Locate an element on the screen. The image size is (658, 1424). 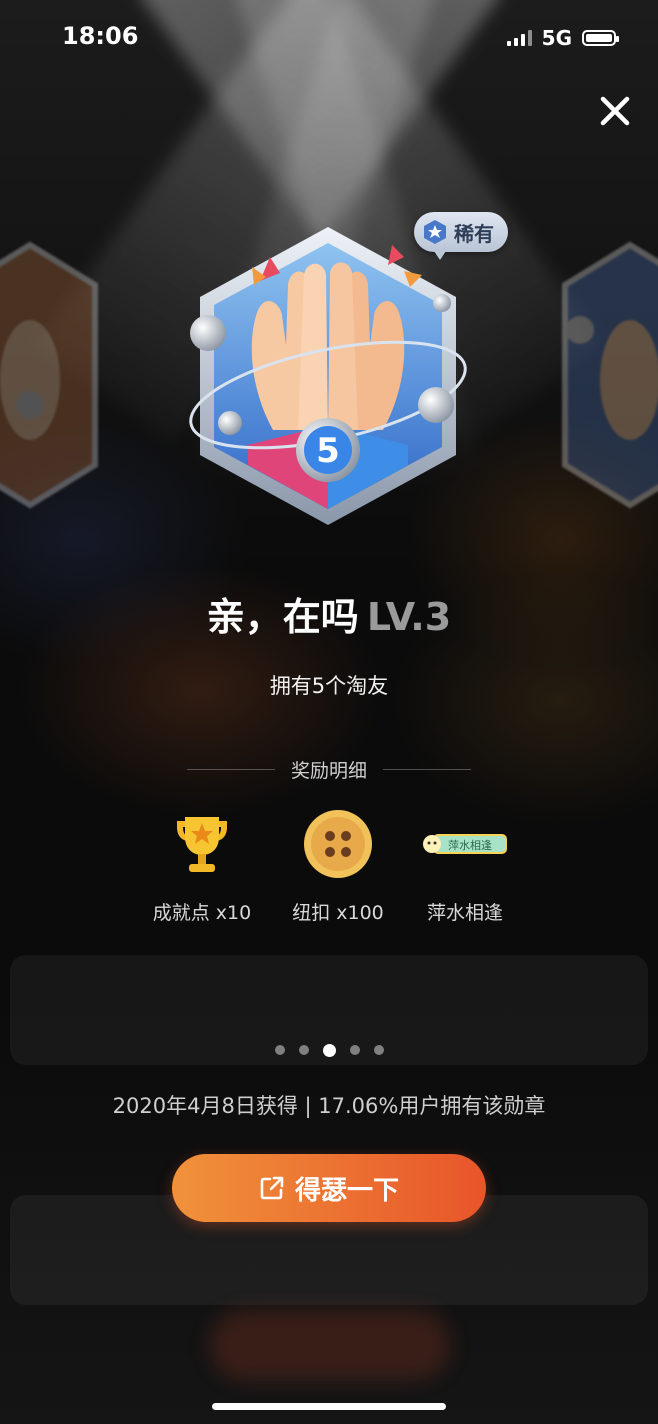
badge-image: 5 is located at coordinates (328, 375).